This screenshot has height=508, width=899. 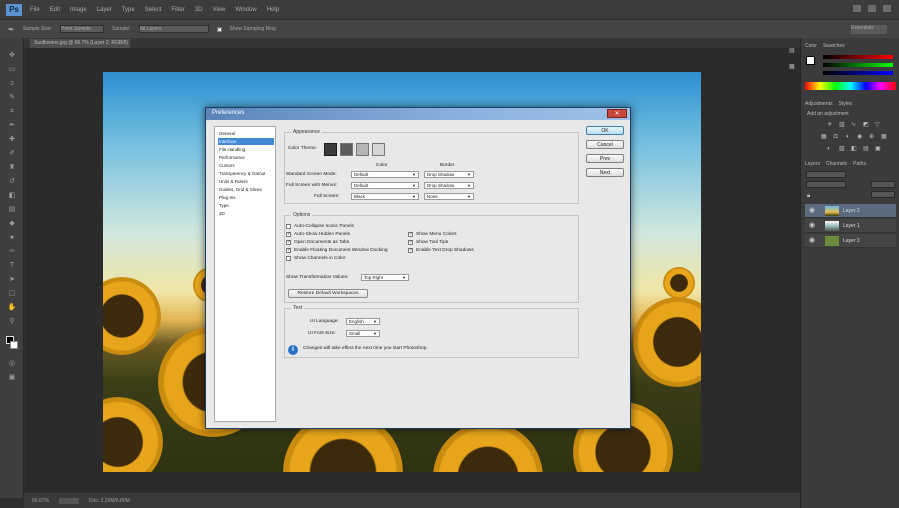 What do you see at coordinates (378, 149) in the screenshot?
I see `theme-swatch-lightest` at bounding box center [378, 149].